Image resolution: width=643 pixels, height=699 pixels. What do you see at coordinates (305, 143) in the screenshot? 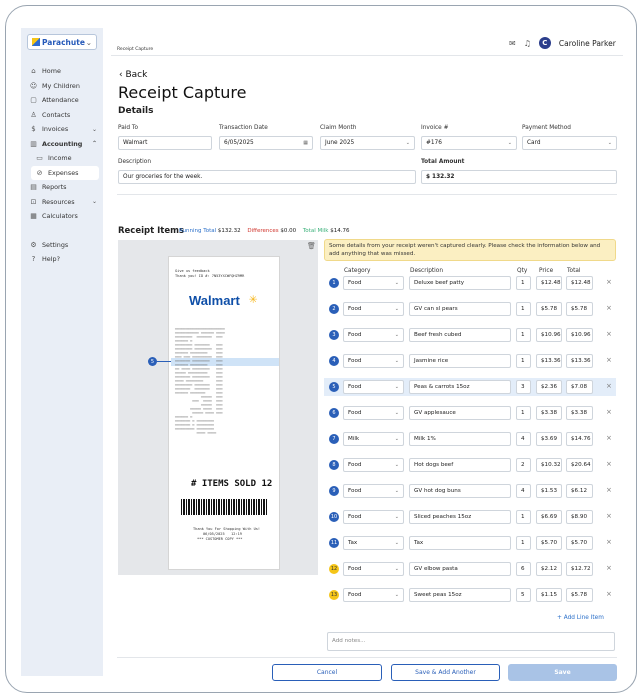
I see `calendar-icon: ▦` at bounding box center [305, 143].